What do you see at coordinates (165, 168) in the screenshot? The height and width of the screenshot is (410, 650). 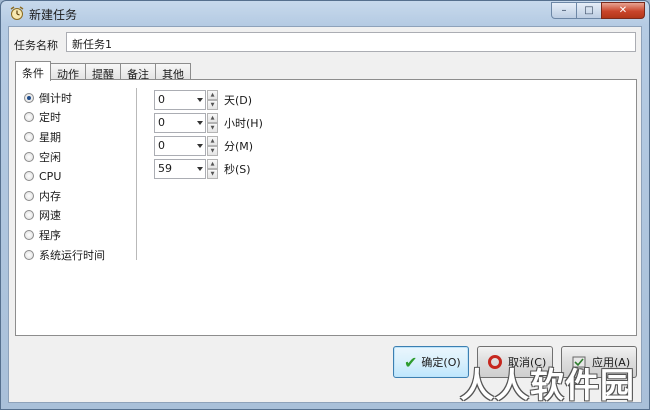 I see `seconds-value: 59` at bounding box center [165, 168].